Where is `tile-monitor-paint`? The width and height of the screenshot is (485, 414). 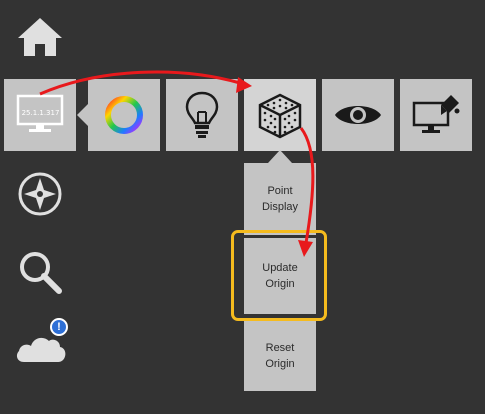 tile-monitor-paint is located at coordinates (436, 115).